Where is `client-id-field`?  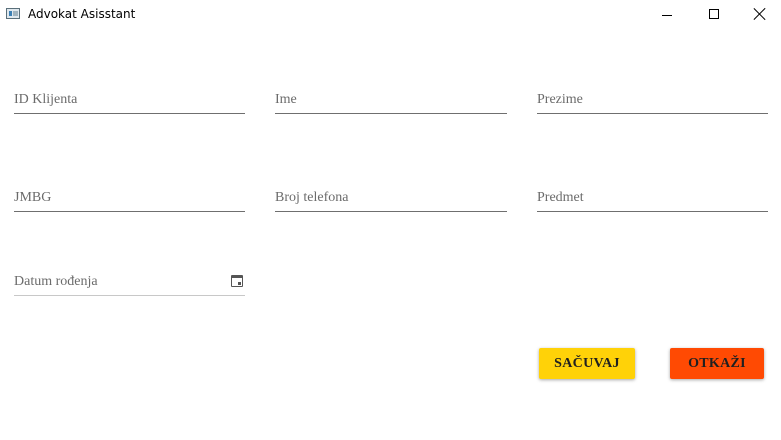 client-id-field is located at coordinates (129, 100).